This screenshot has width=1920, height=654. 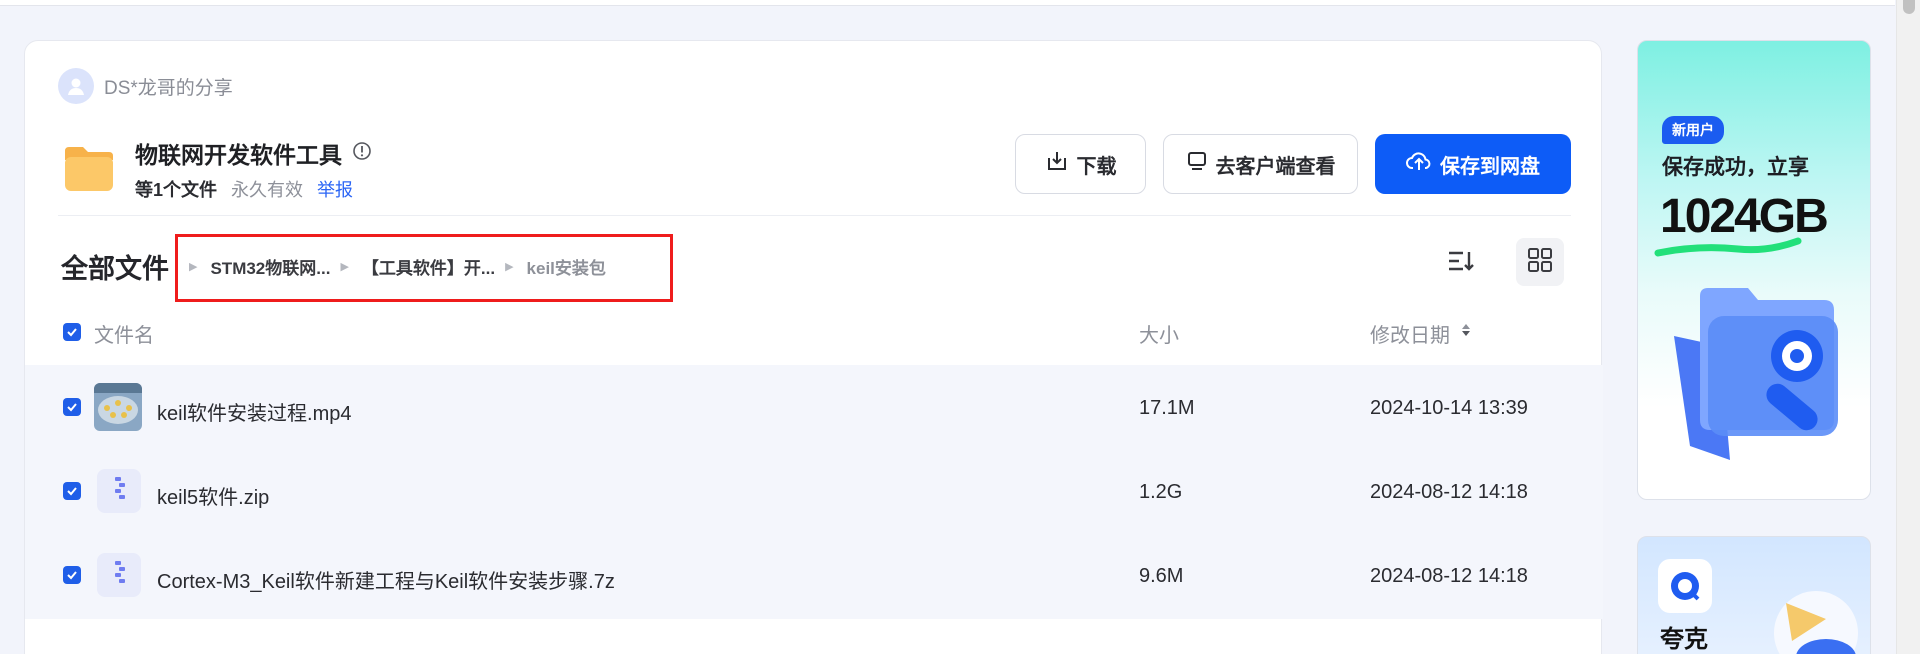 What do you see at coordinates (216, 169) in the screenshot?
I see `folder-header: 物联网开发软件工具 等1个文件 永久有效 举报` at bounding box center [216, 169].